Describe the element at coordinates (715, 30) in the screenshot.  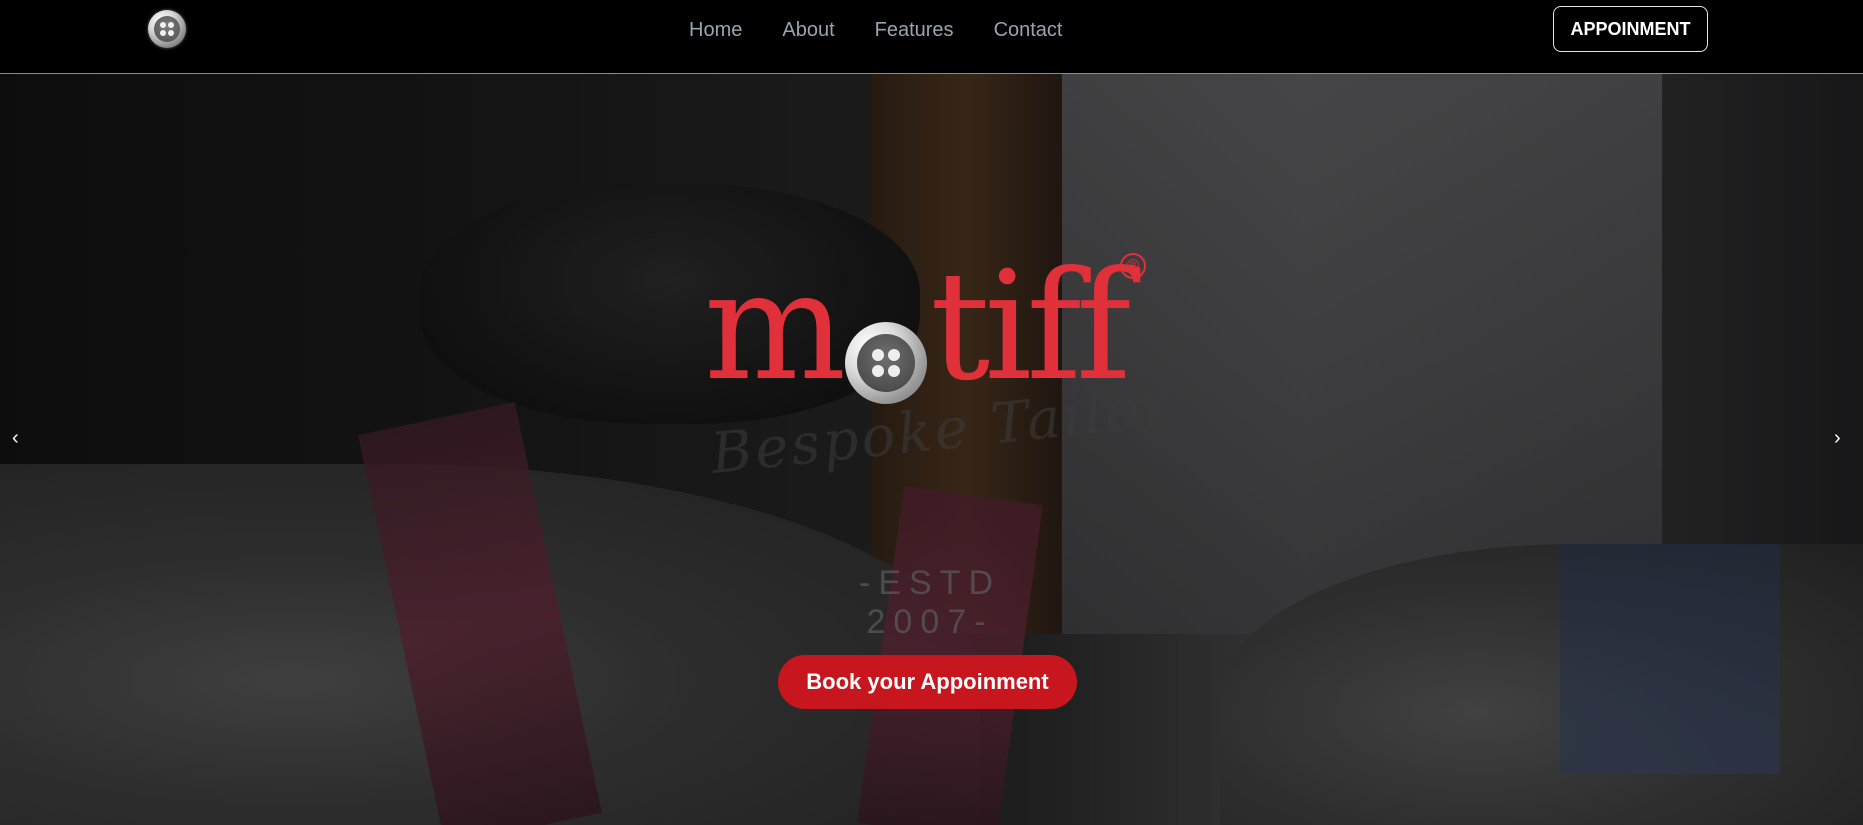
I see `nav-home-link: Home` at that location.